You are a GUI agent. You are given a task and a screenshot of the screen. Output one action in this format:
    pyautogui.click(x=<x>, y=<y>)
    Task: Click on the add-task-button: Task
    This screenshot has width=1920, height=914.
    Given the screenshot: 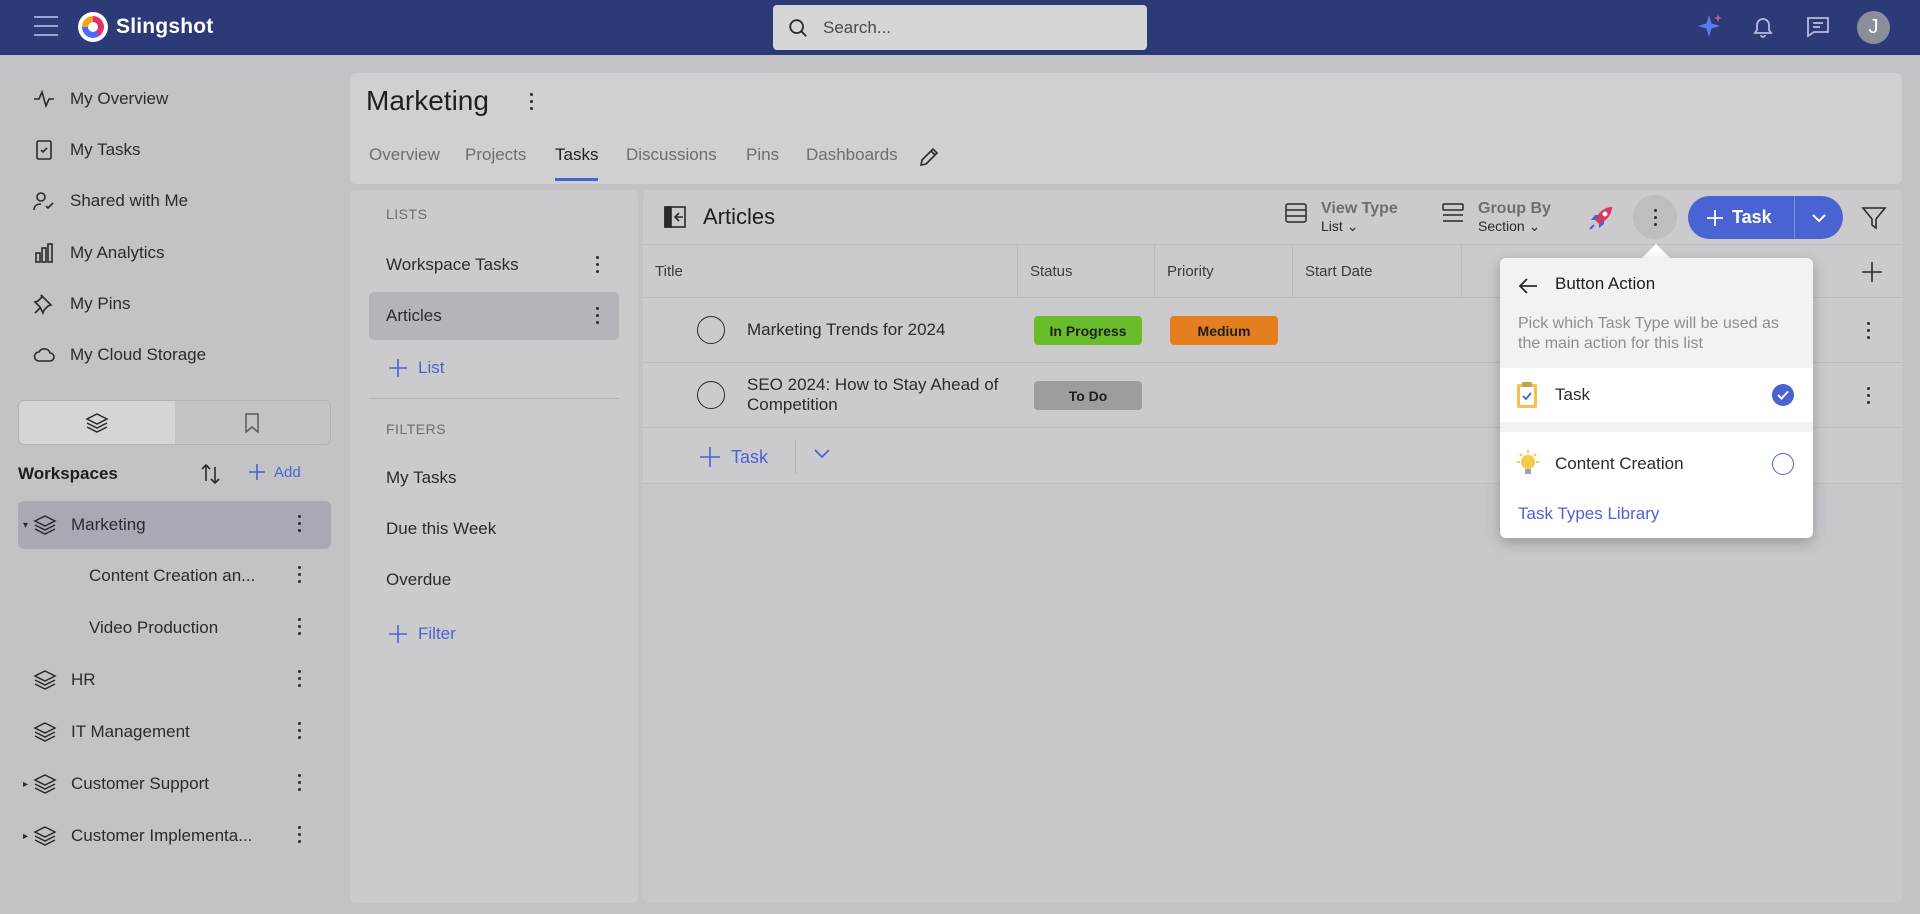 What is the action you would take?
    pyautogui.click(x=1765, y=217)
    